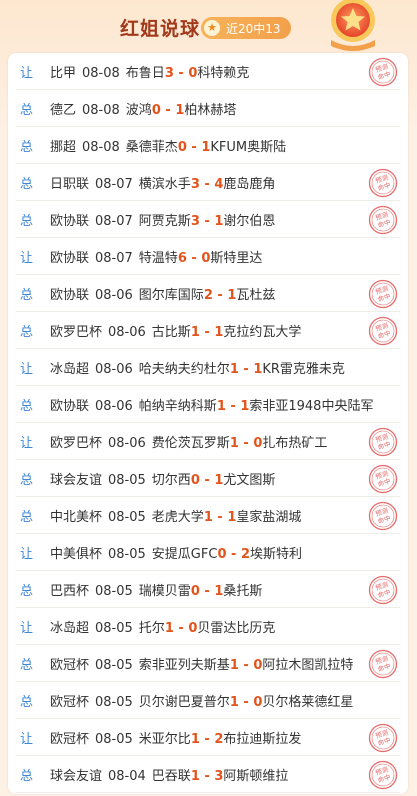 This screenshot has width=417, height=796. I want to click on home-team: 帕纳辛纳科斯, so click(177, 406).